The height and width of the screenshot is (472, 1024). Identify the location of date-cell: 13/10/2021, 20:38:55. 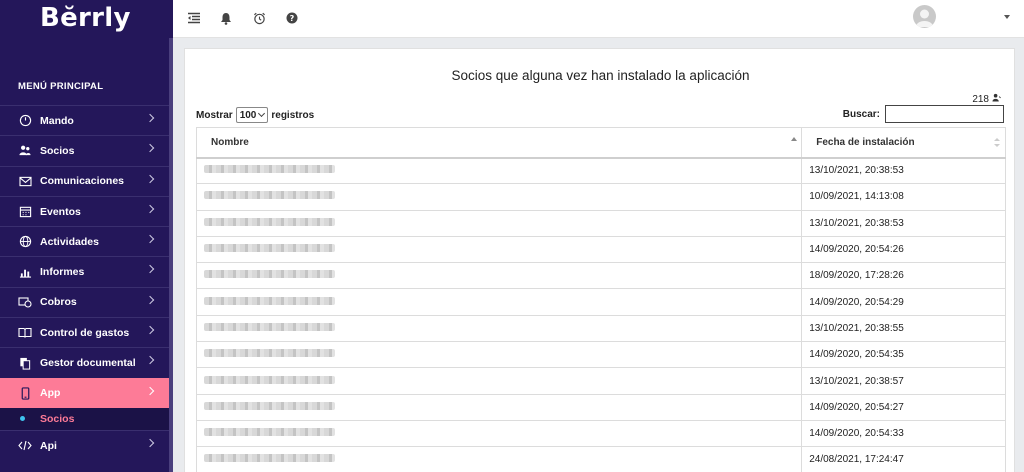
(903, 328).